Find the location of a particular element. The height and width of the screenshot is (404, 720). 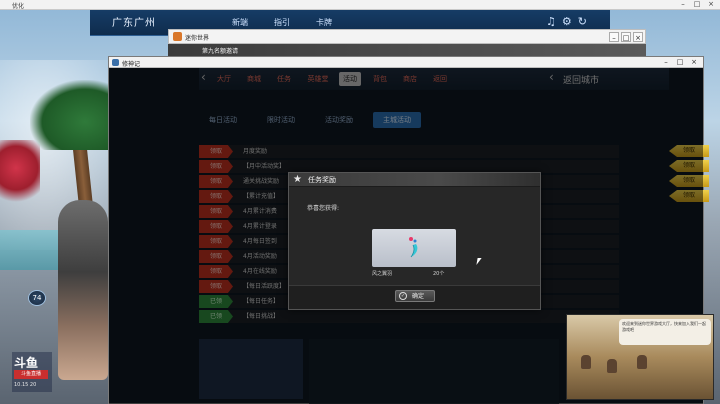

stream-preview: 欢迎来到迷你世界游戏大厅，快来加入我们一起游戏吧 is located at coordinates (640, 357).